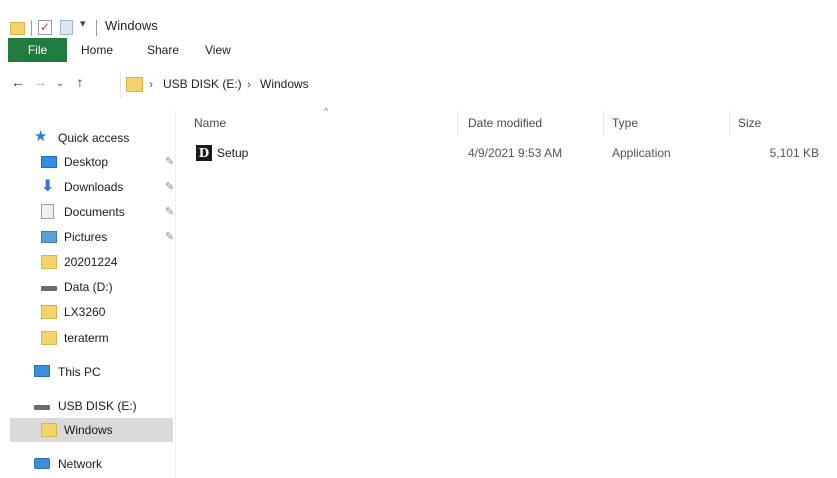  I want to click on computer-icon, so click(42, 371).